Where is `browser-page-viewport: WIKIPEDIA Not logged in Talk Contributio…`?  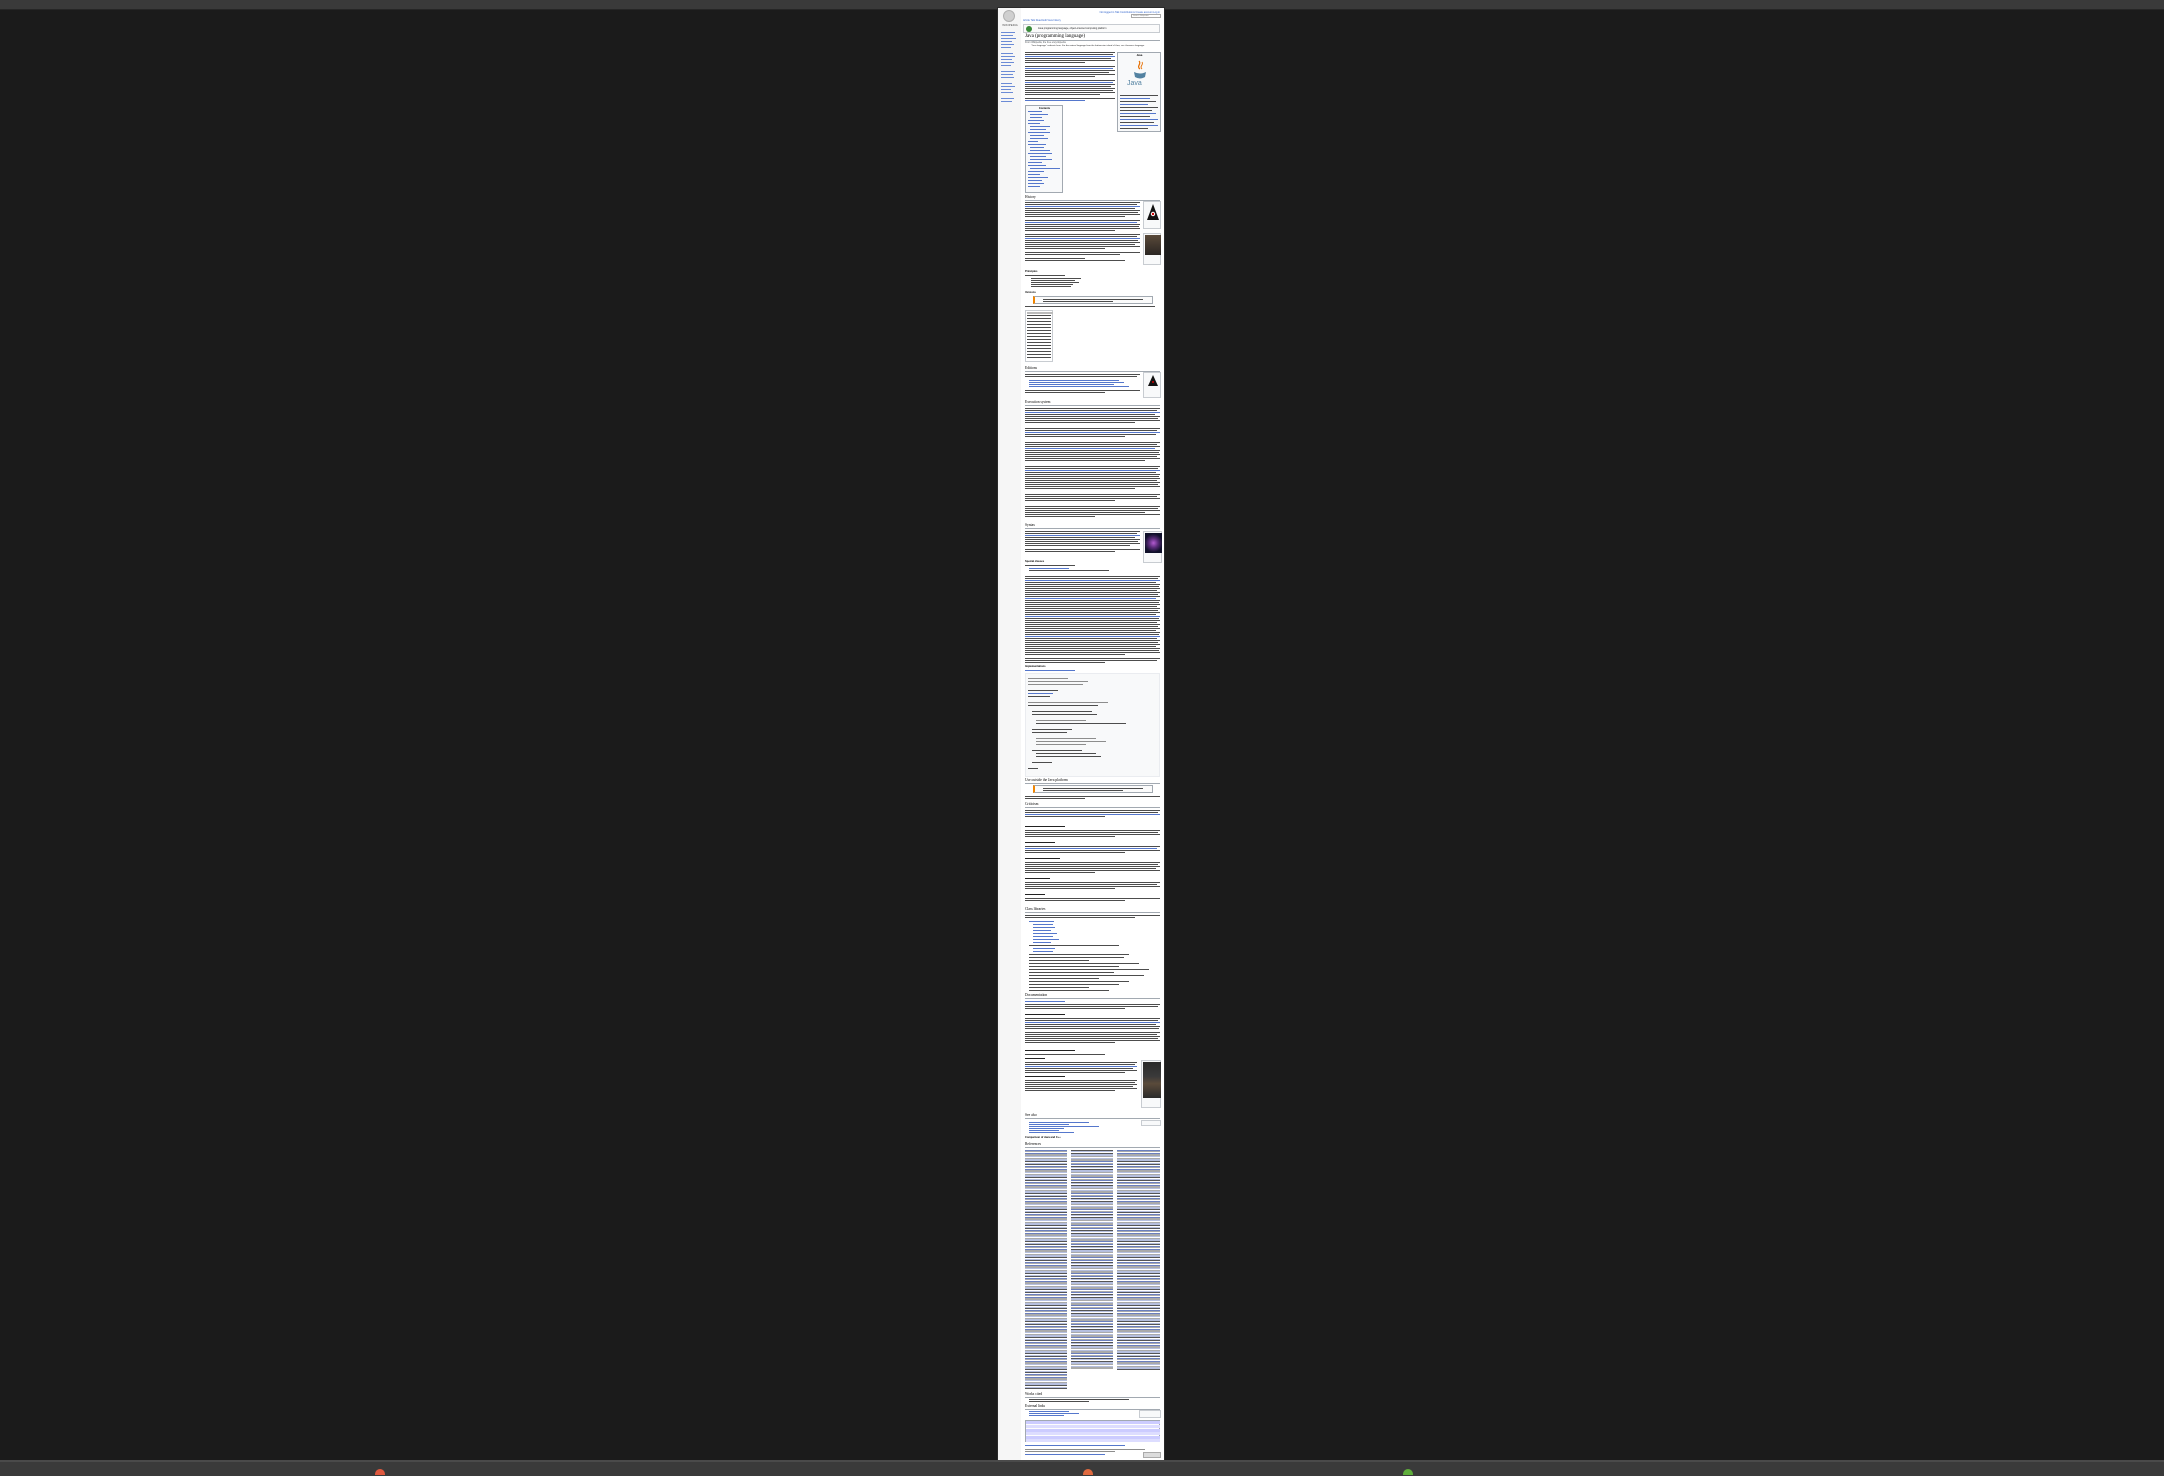
browser-page-viewport: WIKIPEDIA Not logged in Talk Contributio… is located at coordinates (1081, 734).